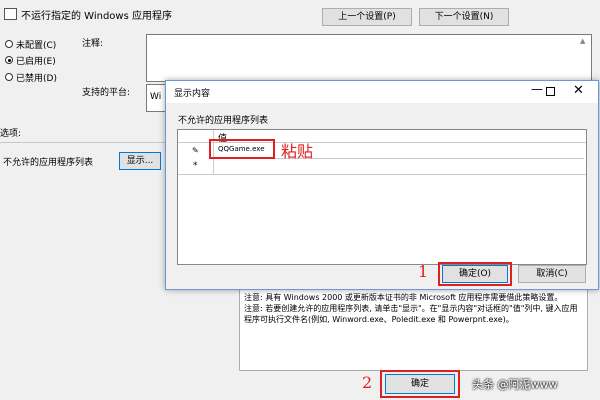 This screenshot has height=400, width=600. I want to click on grid-row-separator, so click(382, 174).